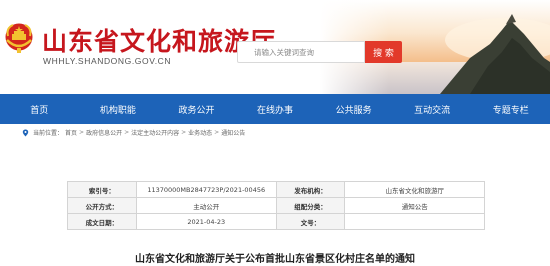  I want to click on nav-item-online-services: 在线办事, so click(275, 109).